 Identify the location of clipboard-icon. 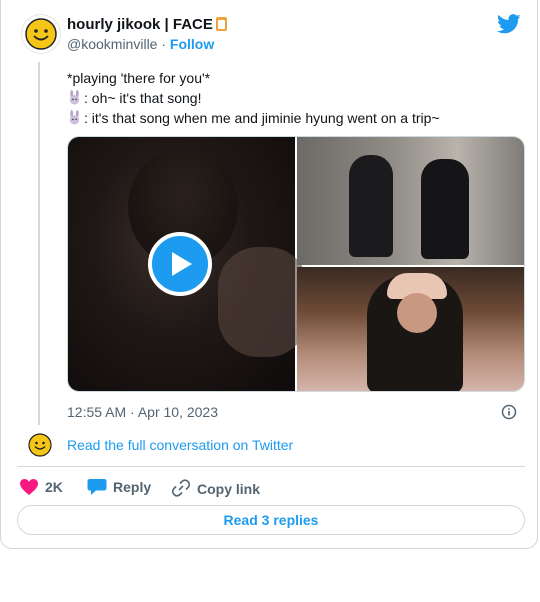
(221, 24).